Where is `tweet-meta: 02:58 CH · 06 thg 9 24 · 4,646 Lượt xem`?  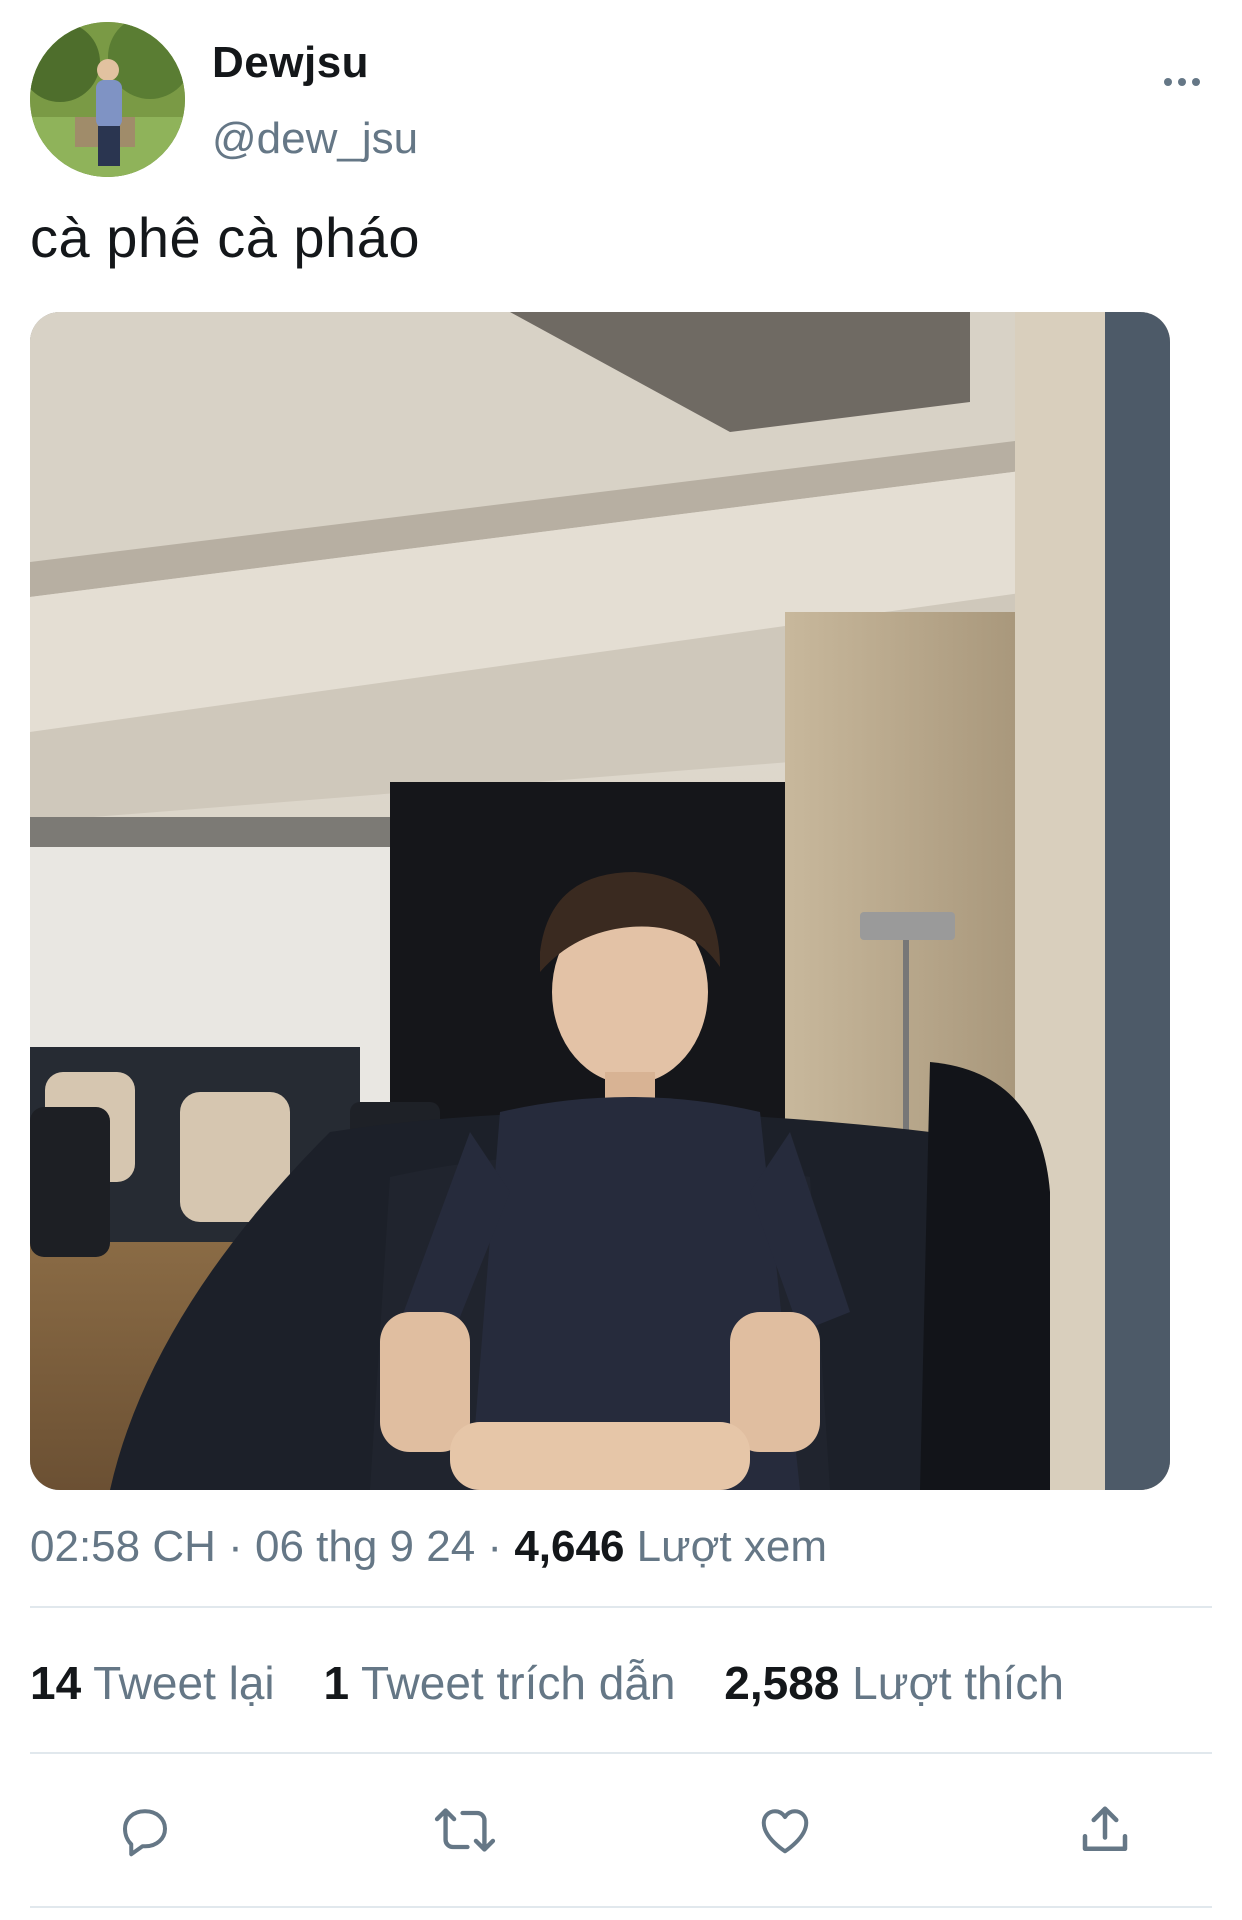
tweet-meta: 02:58 CH · 06 thg 9 24 · 4,646 Lượt xem is located at coordinates (428, 1547).